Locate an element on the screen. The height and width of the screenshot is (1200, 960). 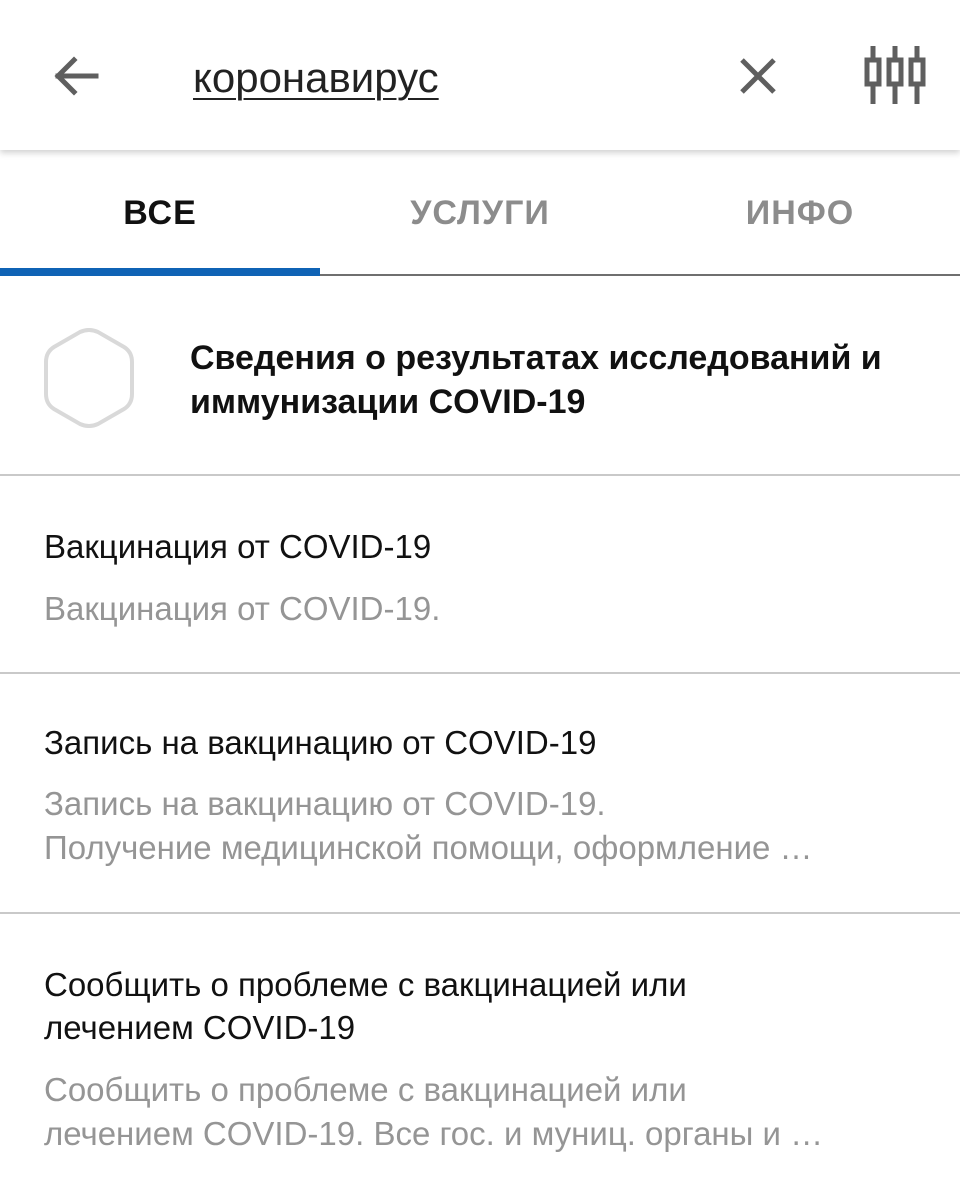
hexagon-icon is located at coordinates (89, 378).